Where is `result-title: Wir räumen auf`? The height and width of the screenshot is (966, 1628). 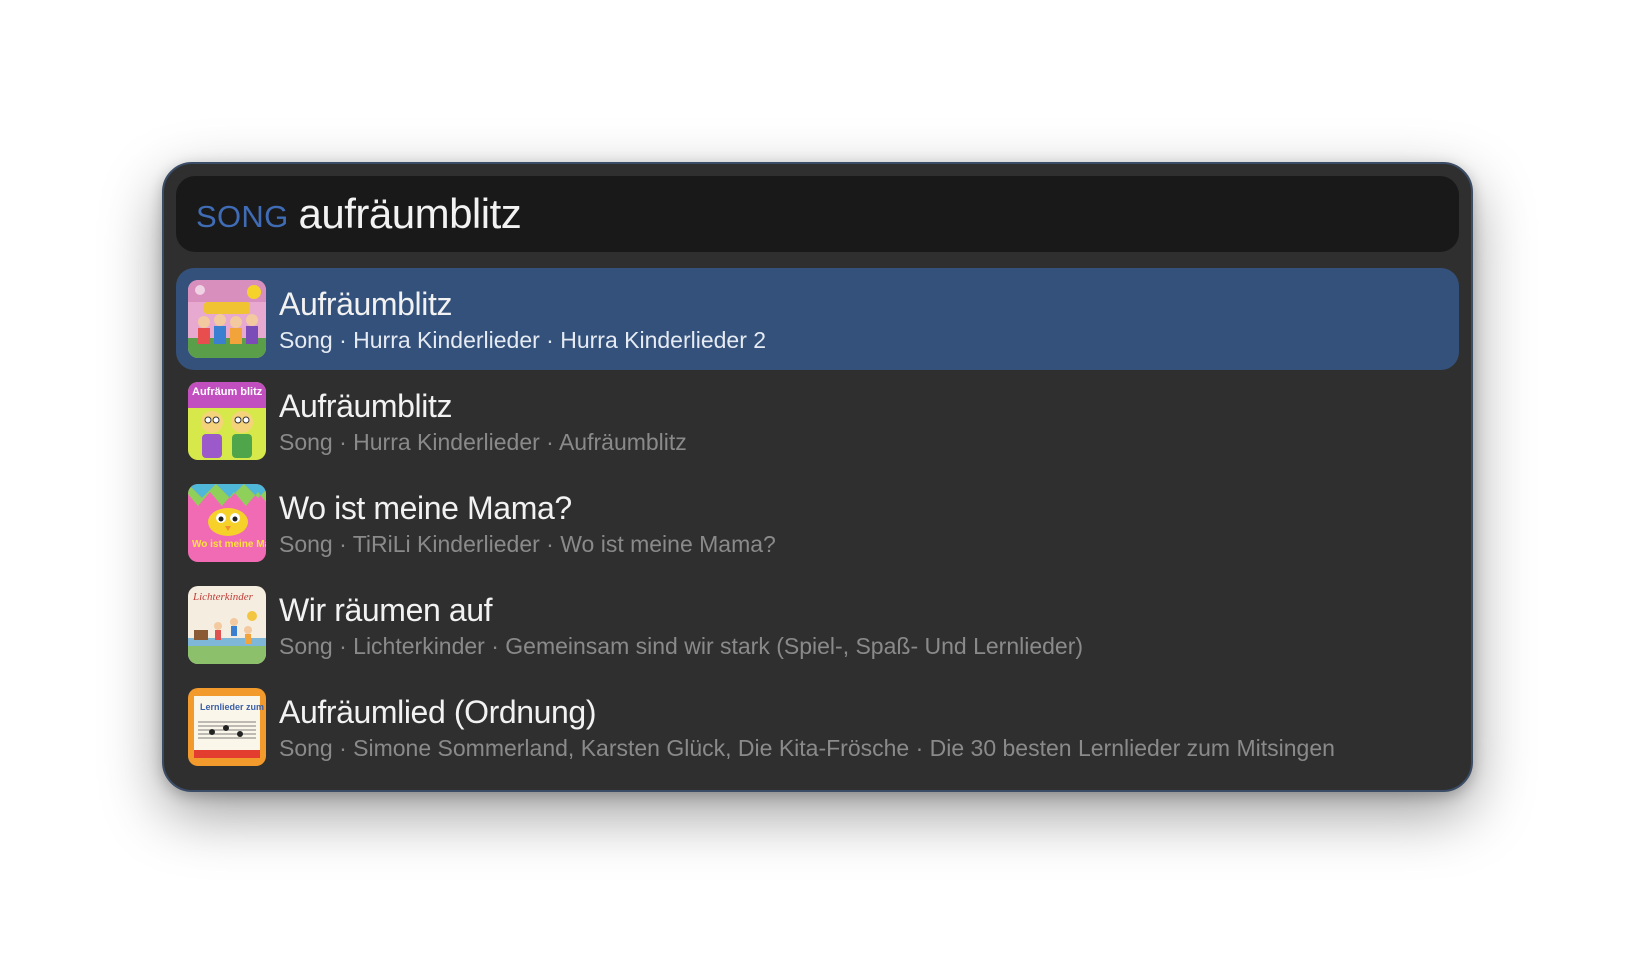
result-title: Wir räumen auf is located at coordinates (386, 610).